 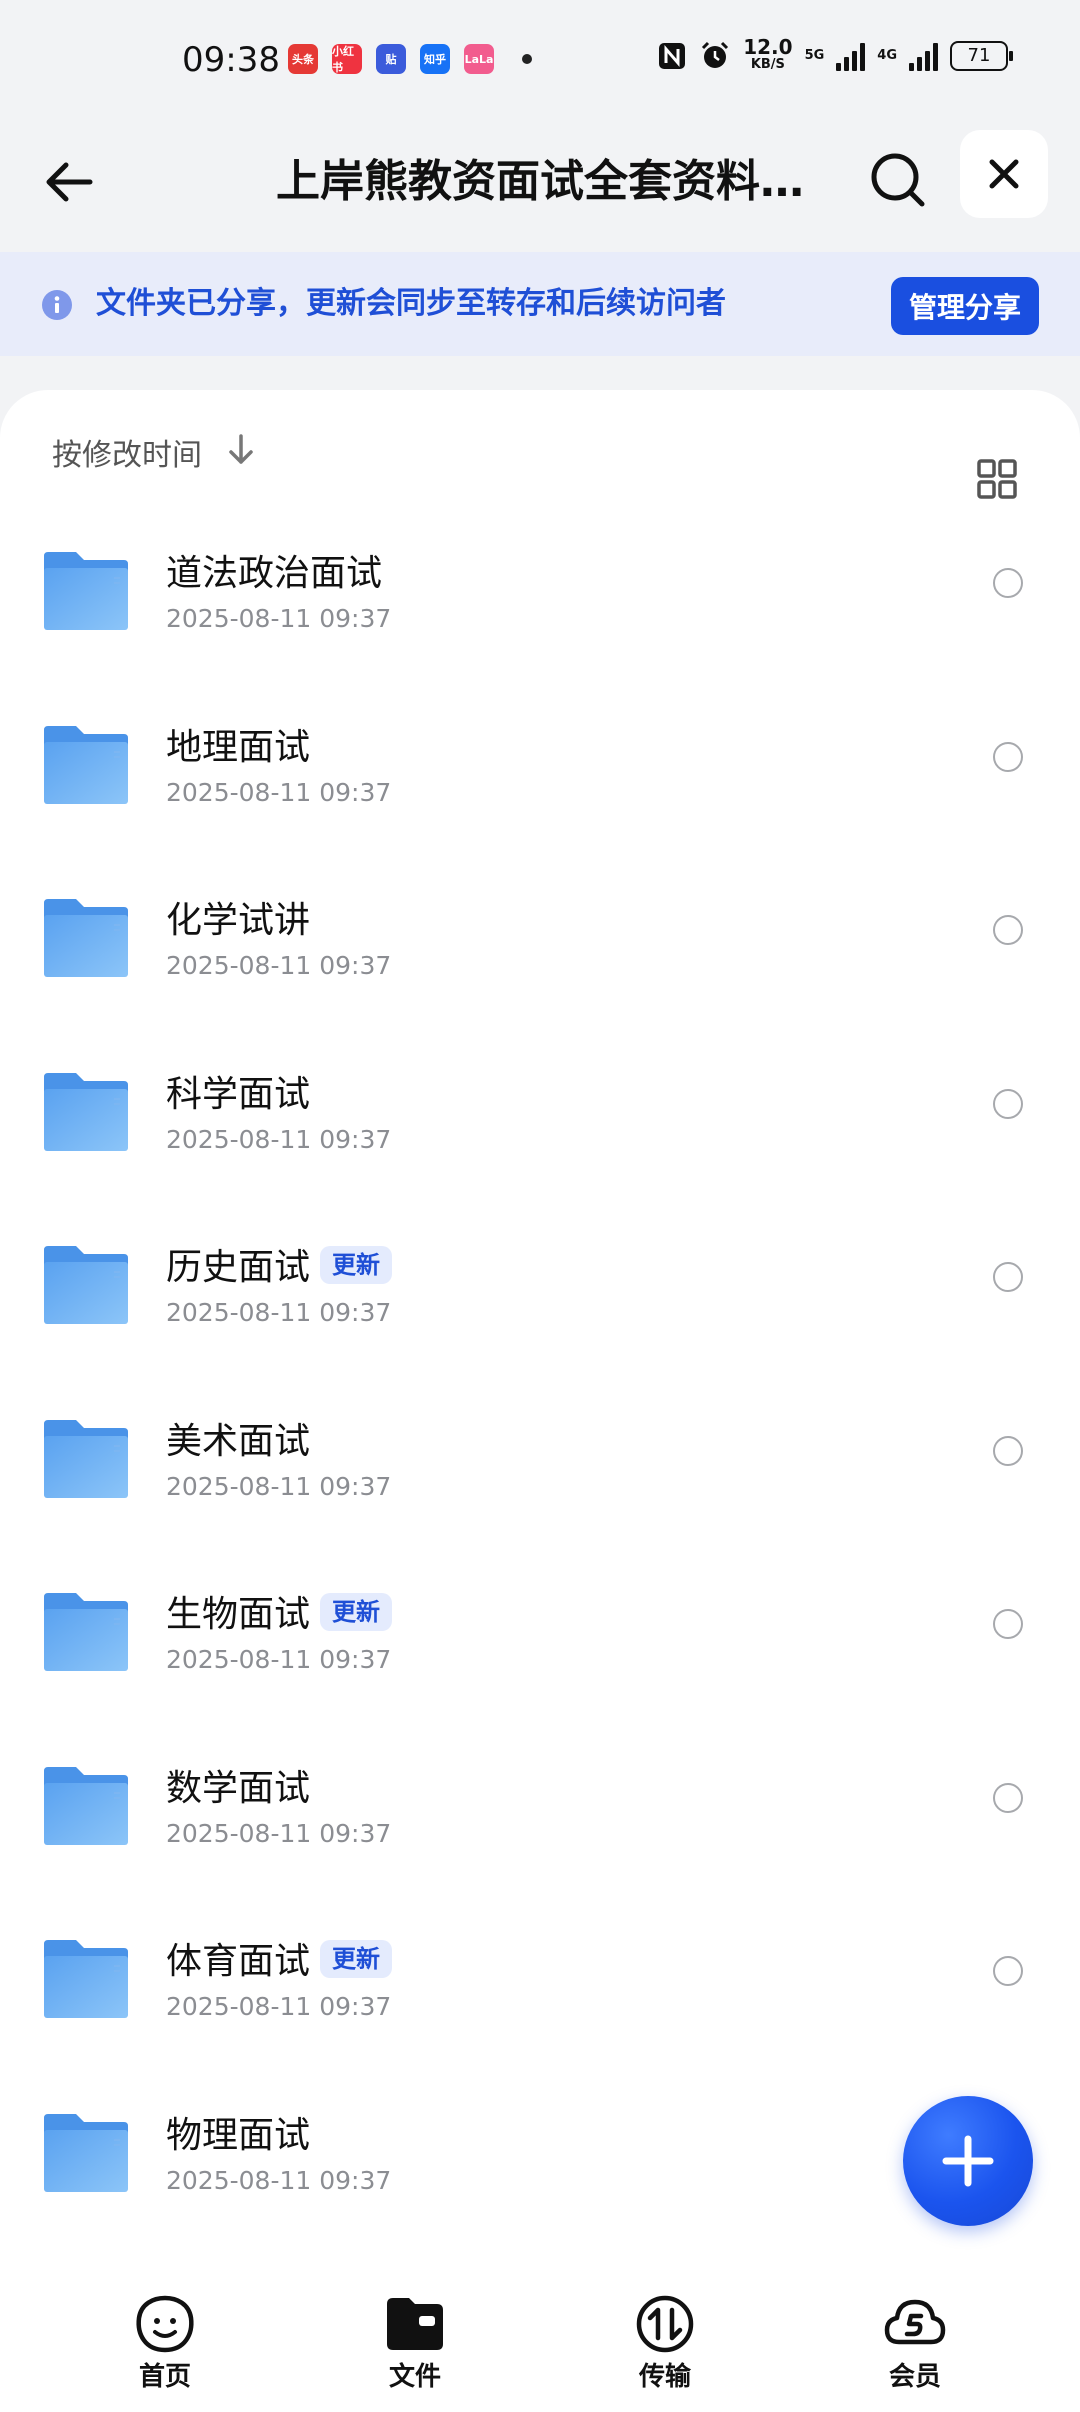 I want to click on search-icon, so click(x=898, y=180).